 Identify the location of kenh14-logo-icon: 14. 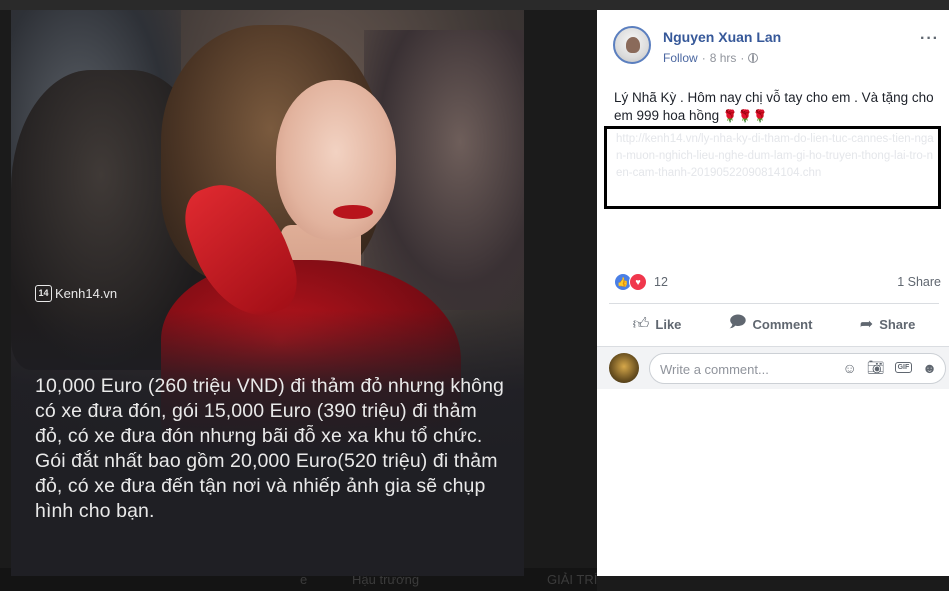
(43, 293).